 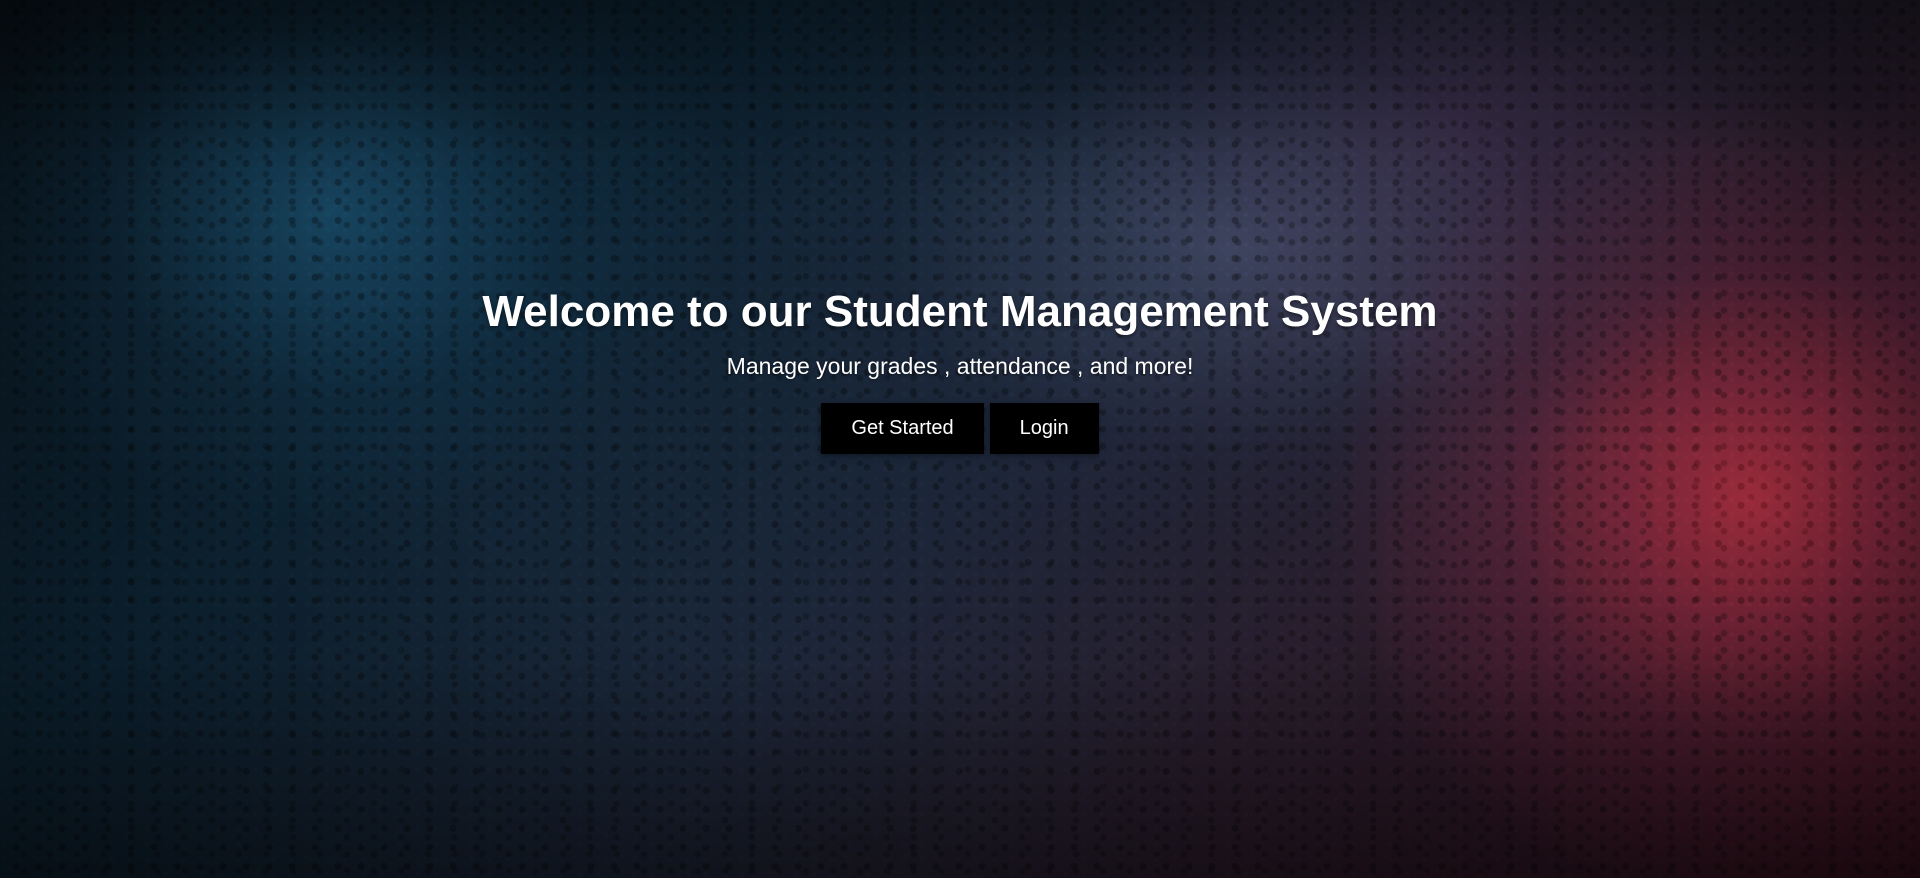 What do you see at coordinates (960, 311) in the screenshot?
I see `page-title: Welcome to our Student Management System` at bounding box center [960, 311].